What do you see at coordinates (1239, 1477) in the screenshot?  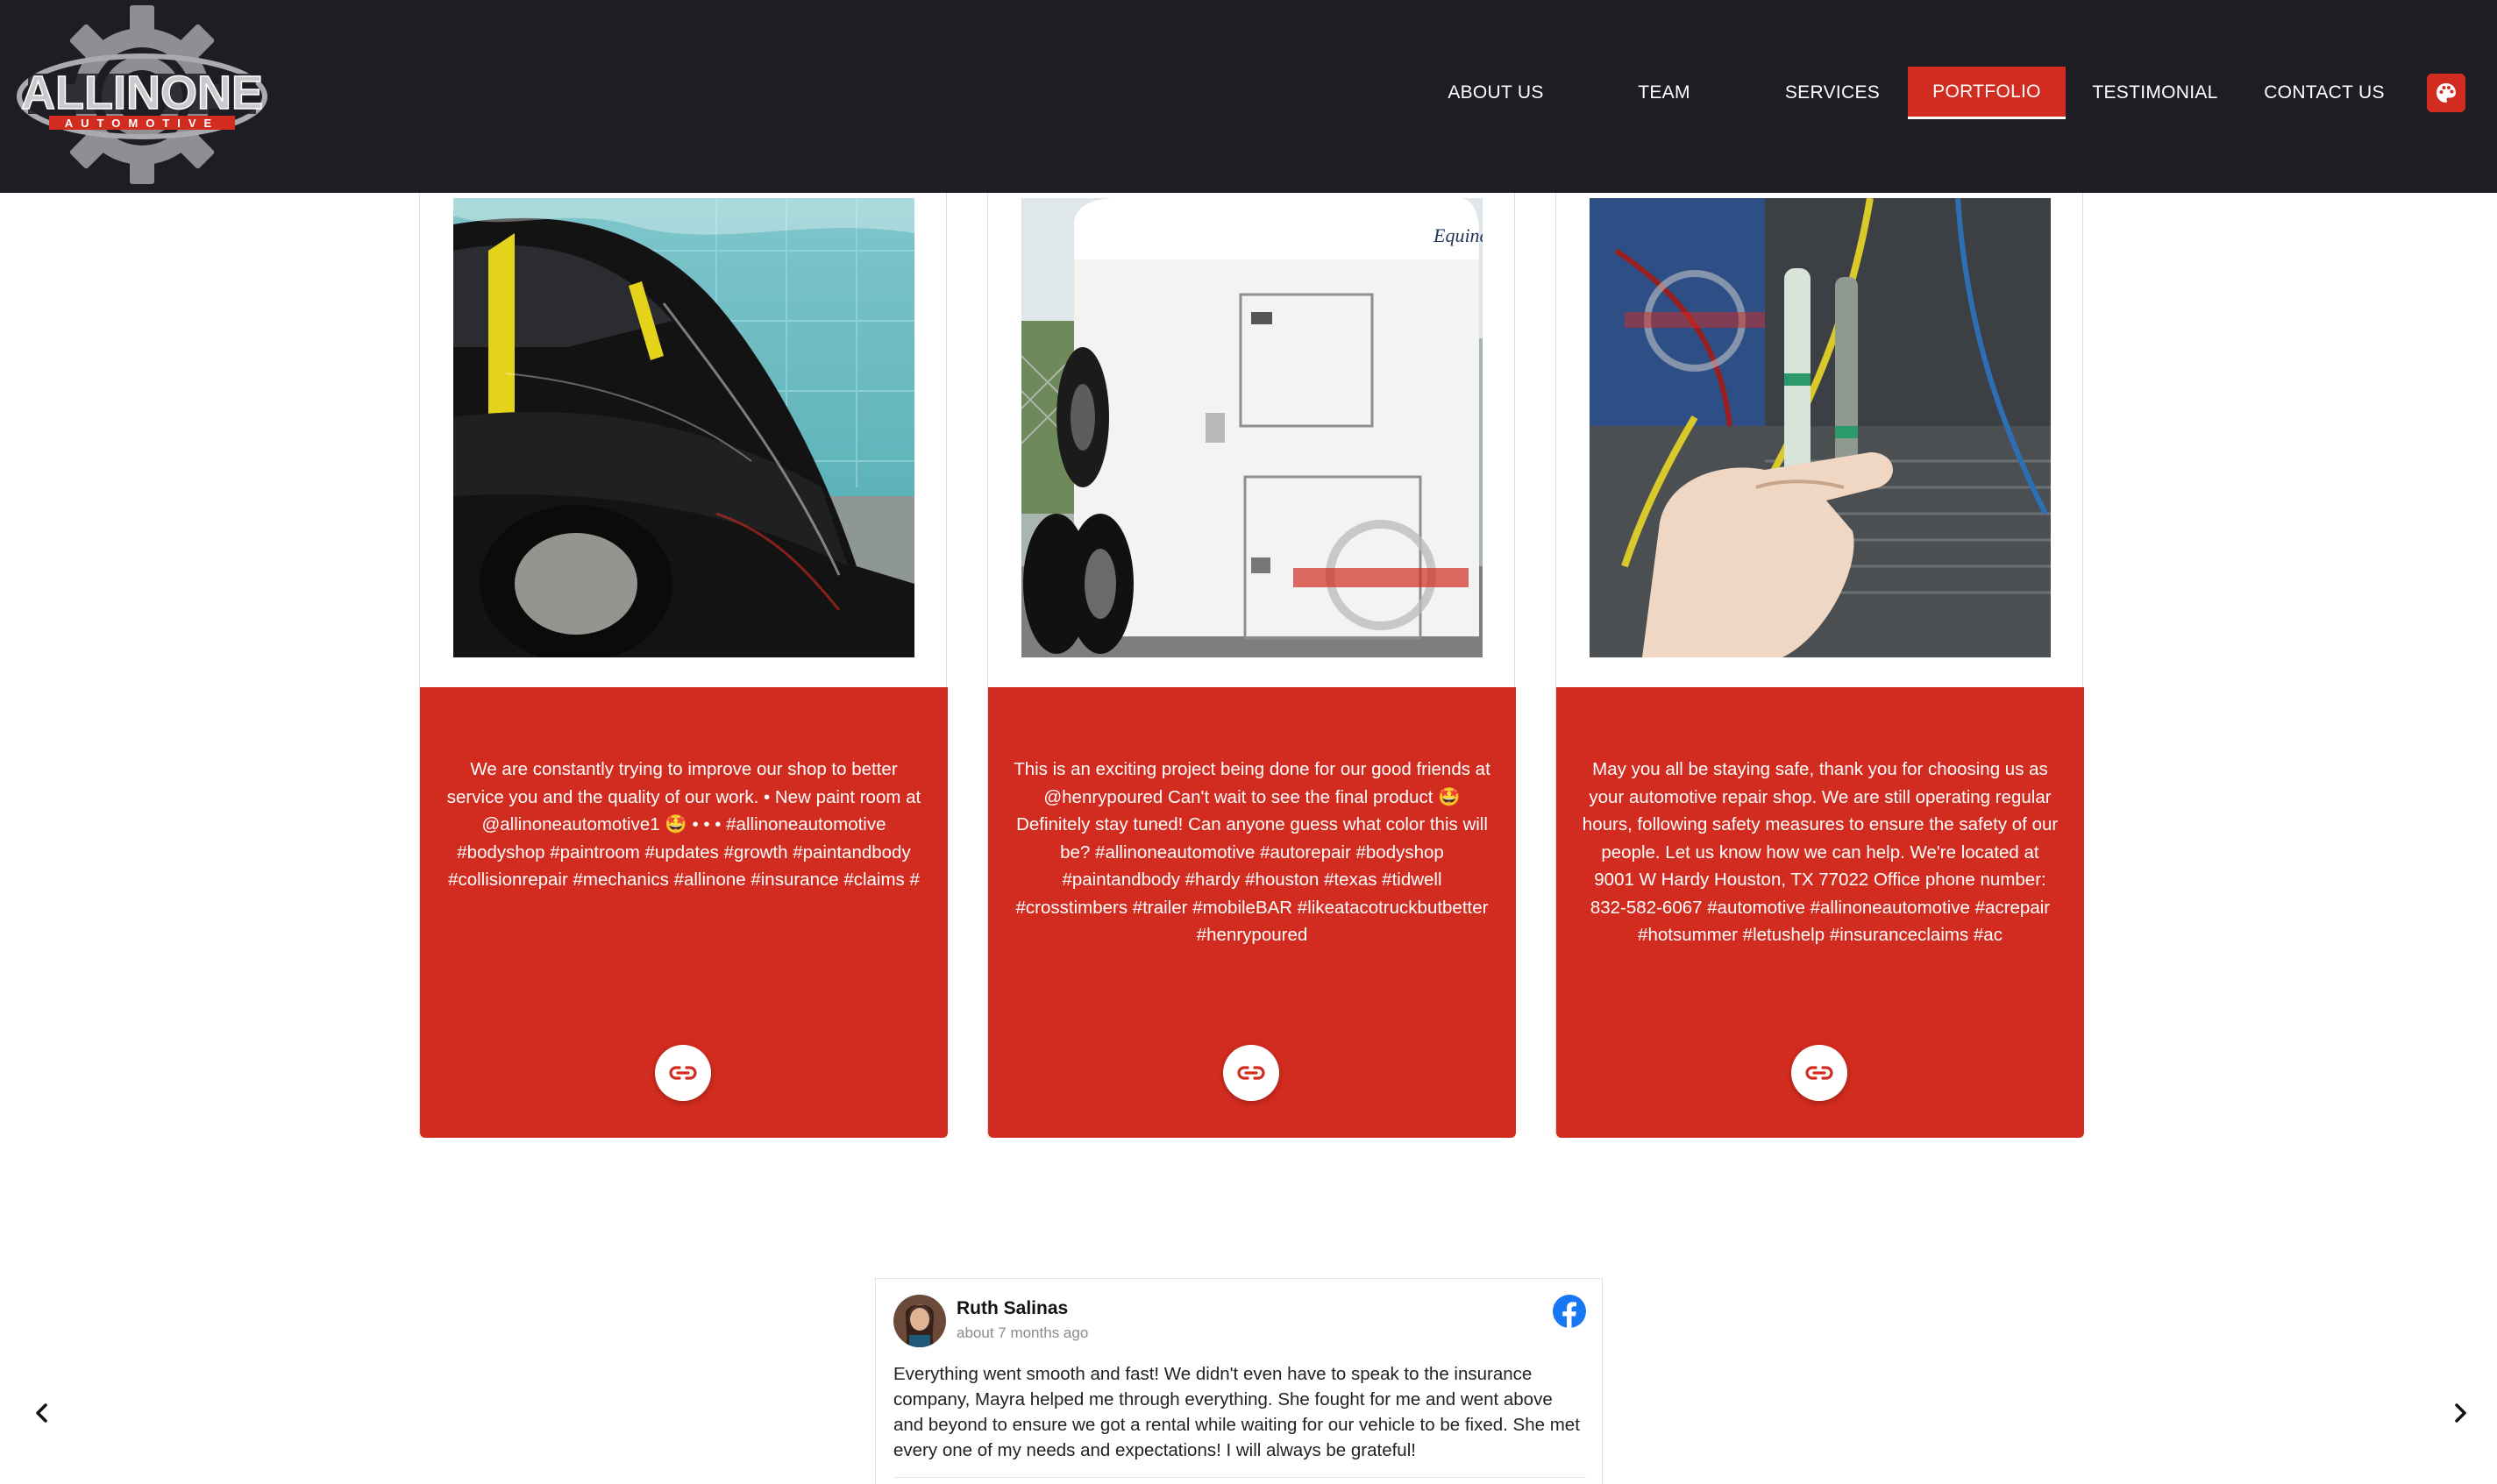 I see `divider` at bounding box center [1239, 1477].